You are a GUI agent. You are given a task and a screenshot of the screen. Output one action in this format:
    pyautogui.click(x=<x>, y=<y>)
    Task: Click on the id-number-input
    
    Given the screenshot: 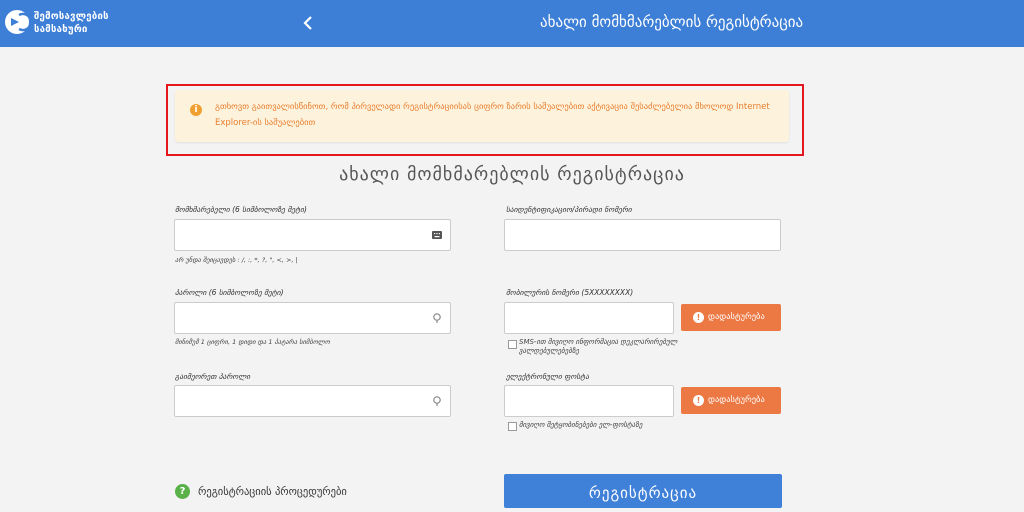 What is the action you would take?
    pyautogui.click(x=642, y=235)
    